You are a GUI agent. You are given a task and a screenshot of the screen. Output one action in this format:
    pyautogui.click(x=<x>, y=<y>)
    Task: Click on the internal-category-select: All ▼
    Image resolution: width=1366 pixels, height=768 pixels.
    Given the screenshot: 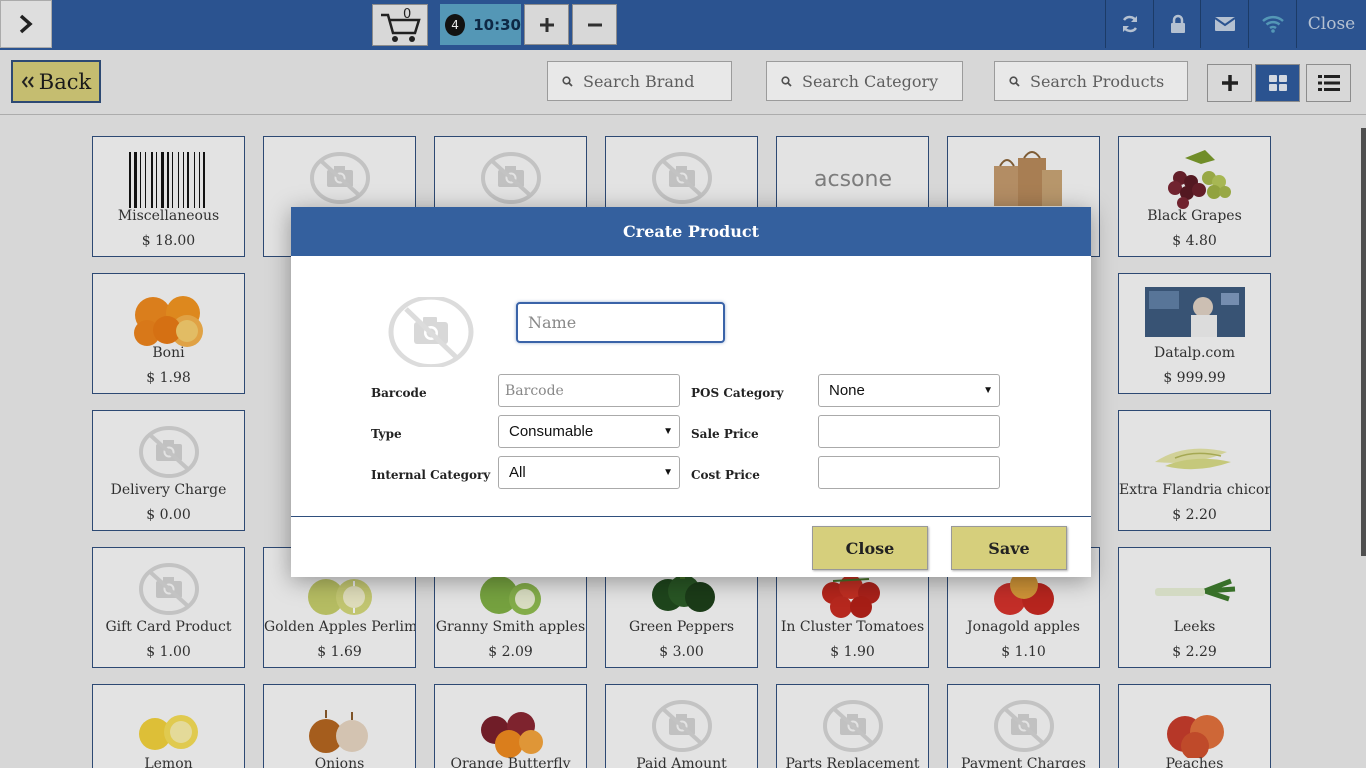 What is the action you would take?
    pyautogui.click(x=589, y=472)
    